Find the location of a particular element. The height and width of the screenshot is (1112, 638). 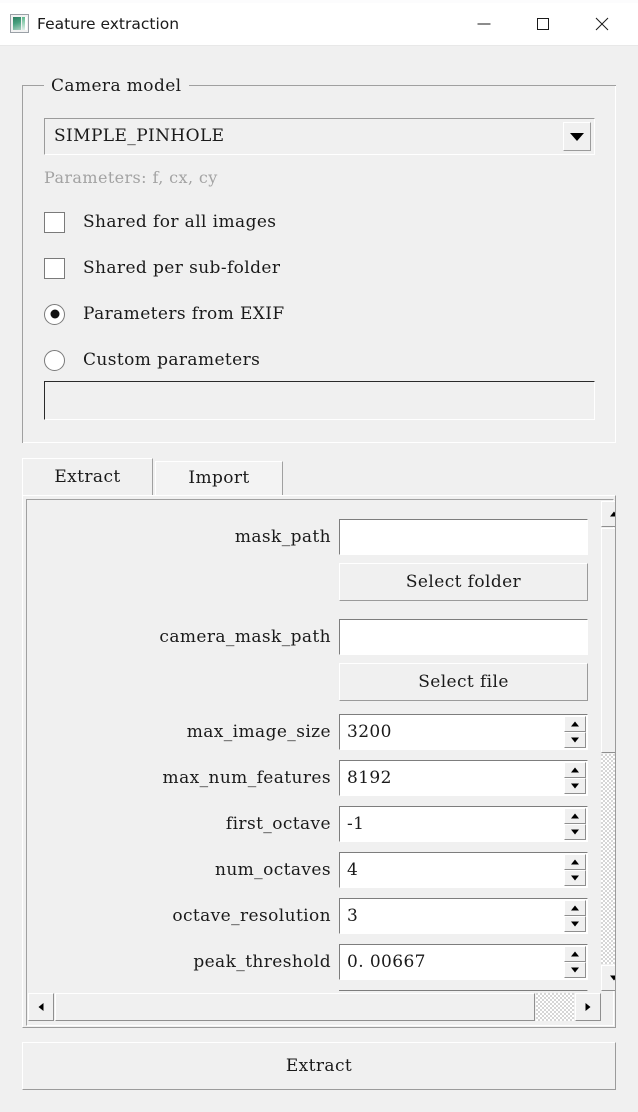

tab-import: Import is located at coordinates (219, 478).